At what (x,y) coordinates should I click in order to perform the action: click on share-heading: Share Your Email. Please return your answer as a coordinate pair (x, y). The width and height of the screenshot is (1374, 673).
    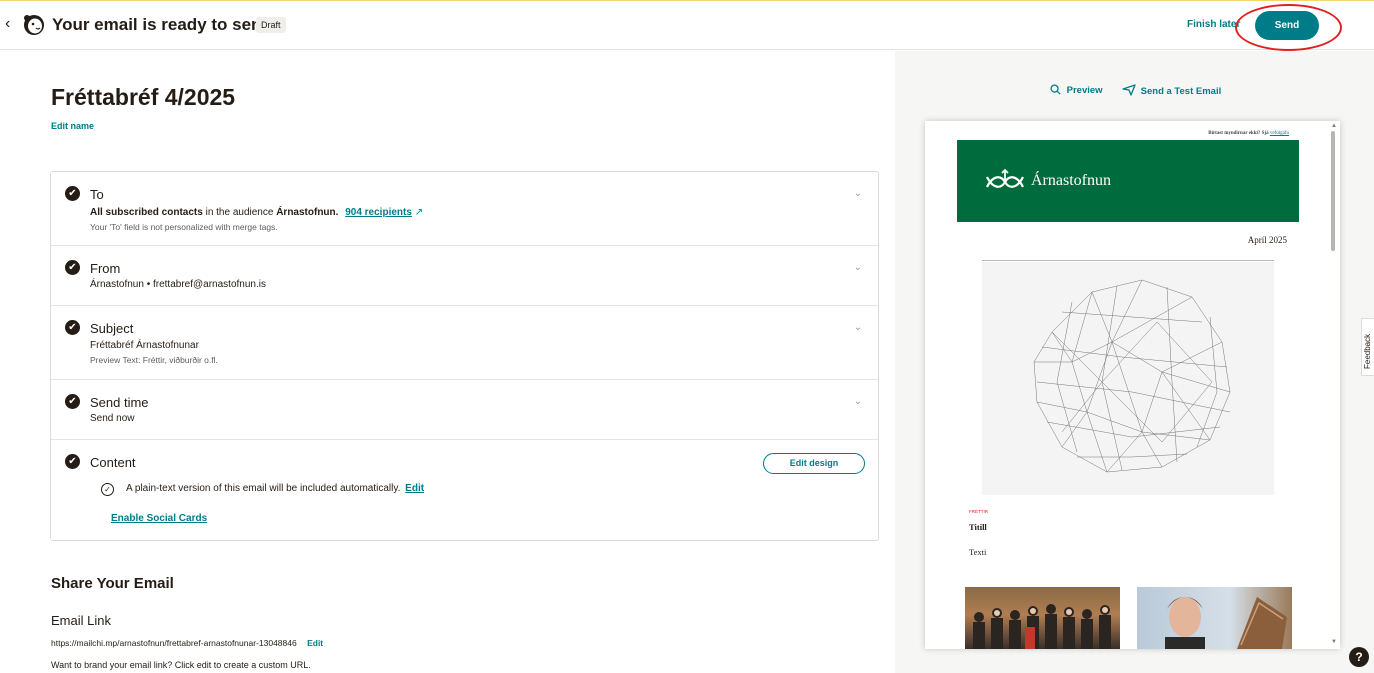
    Looking at the image, I should click on (112, 583).